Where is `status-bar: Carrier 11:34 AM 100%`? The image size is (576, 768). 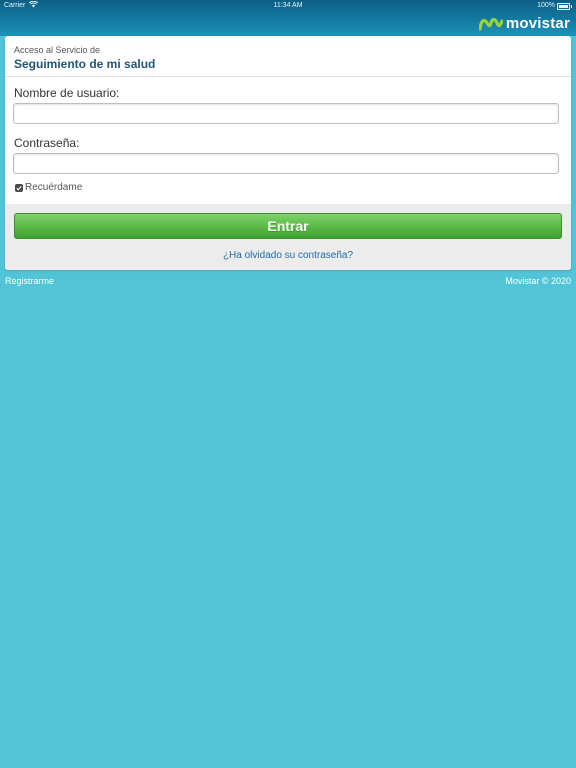 status-bar: Carrier 11:34 AM 100% is located at coordinates (288, 6).